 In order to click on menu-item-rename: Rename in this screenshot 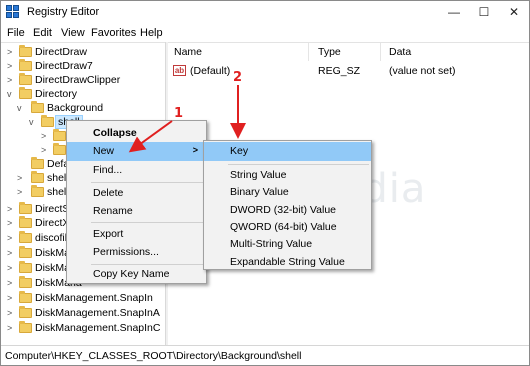, I will do `click(136, 211)`.